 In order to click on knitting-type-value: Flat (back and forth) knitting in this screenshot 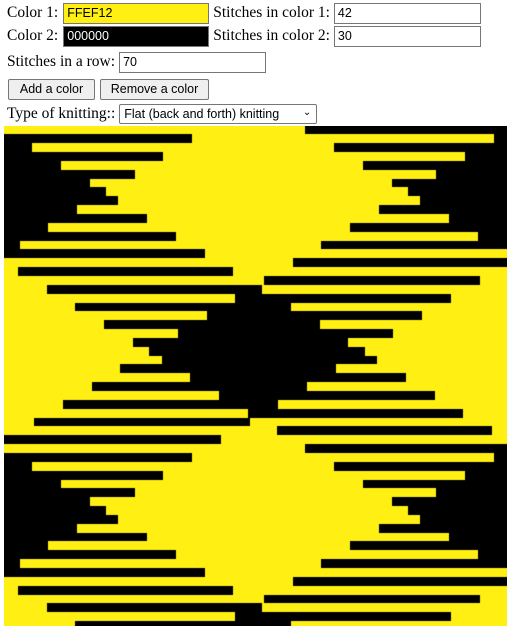, I will do `click(202, 114)`.